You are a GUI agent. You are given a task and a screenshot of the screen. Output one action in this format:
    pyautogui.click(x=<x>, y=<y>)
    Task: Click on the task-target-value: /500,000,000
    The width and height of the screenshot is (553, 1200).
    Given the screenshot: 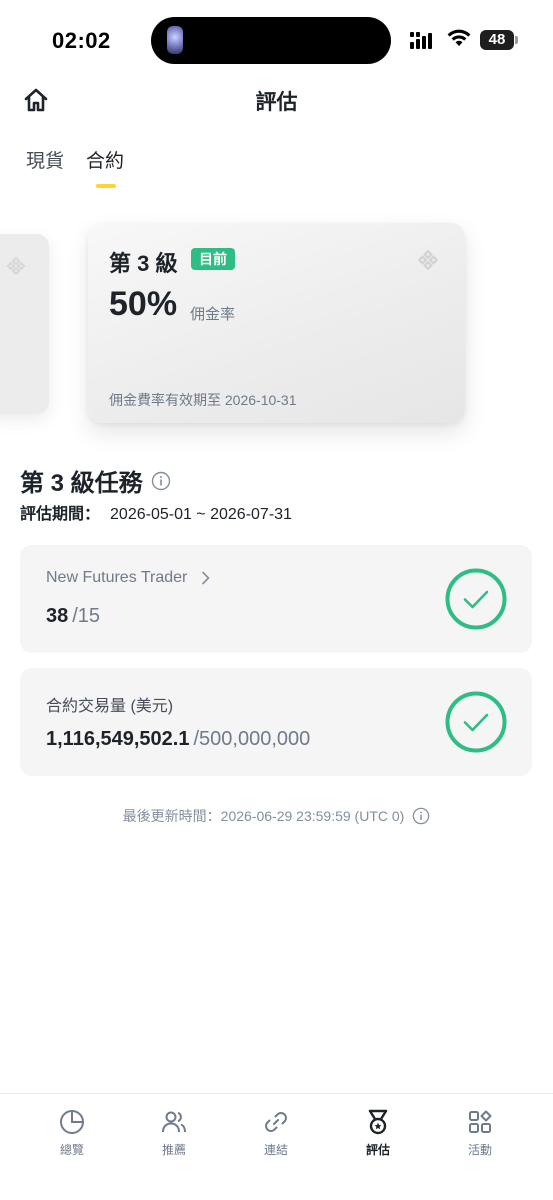 What is the action you would take?
    pyautogui.click(x=252, y=739)
    